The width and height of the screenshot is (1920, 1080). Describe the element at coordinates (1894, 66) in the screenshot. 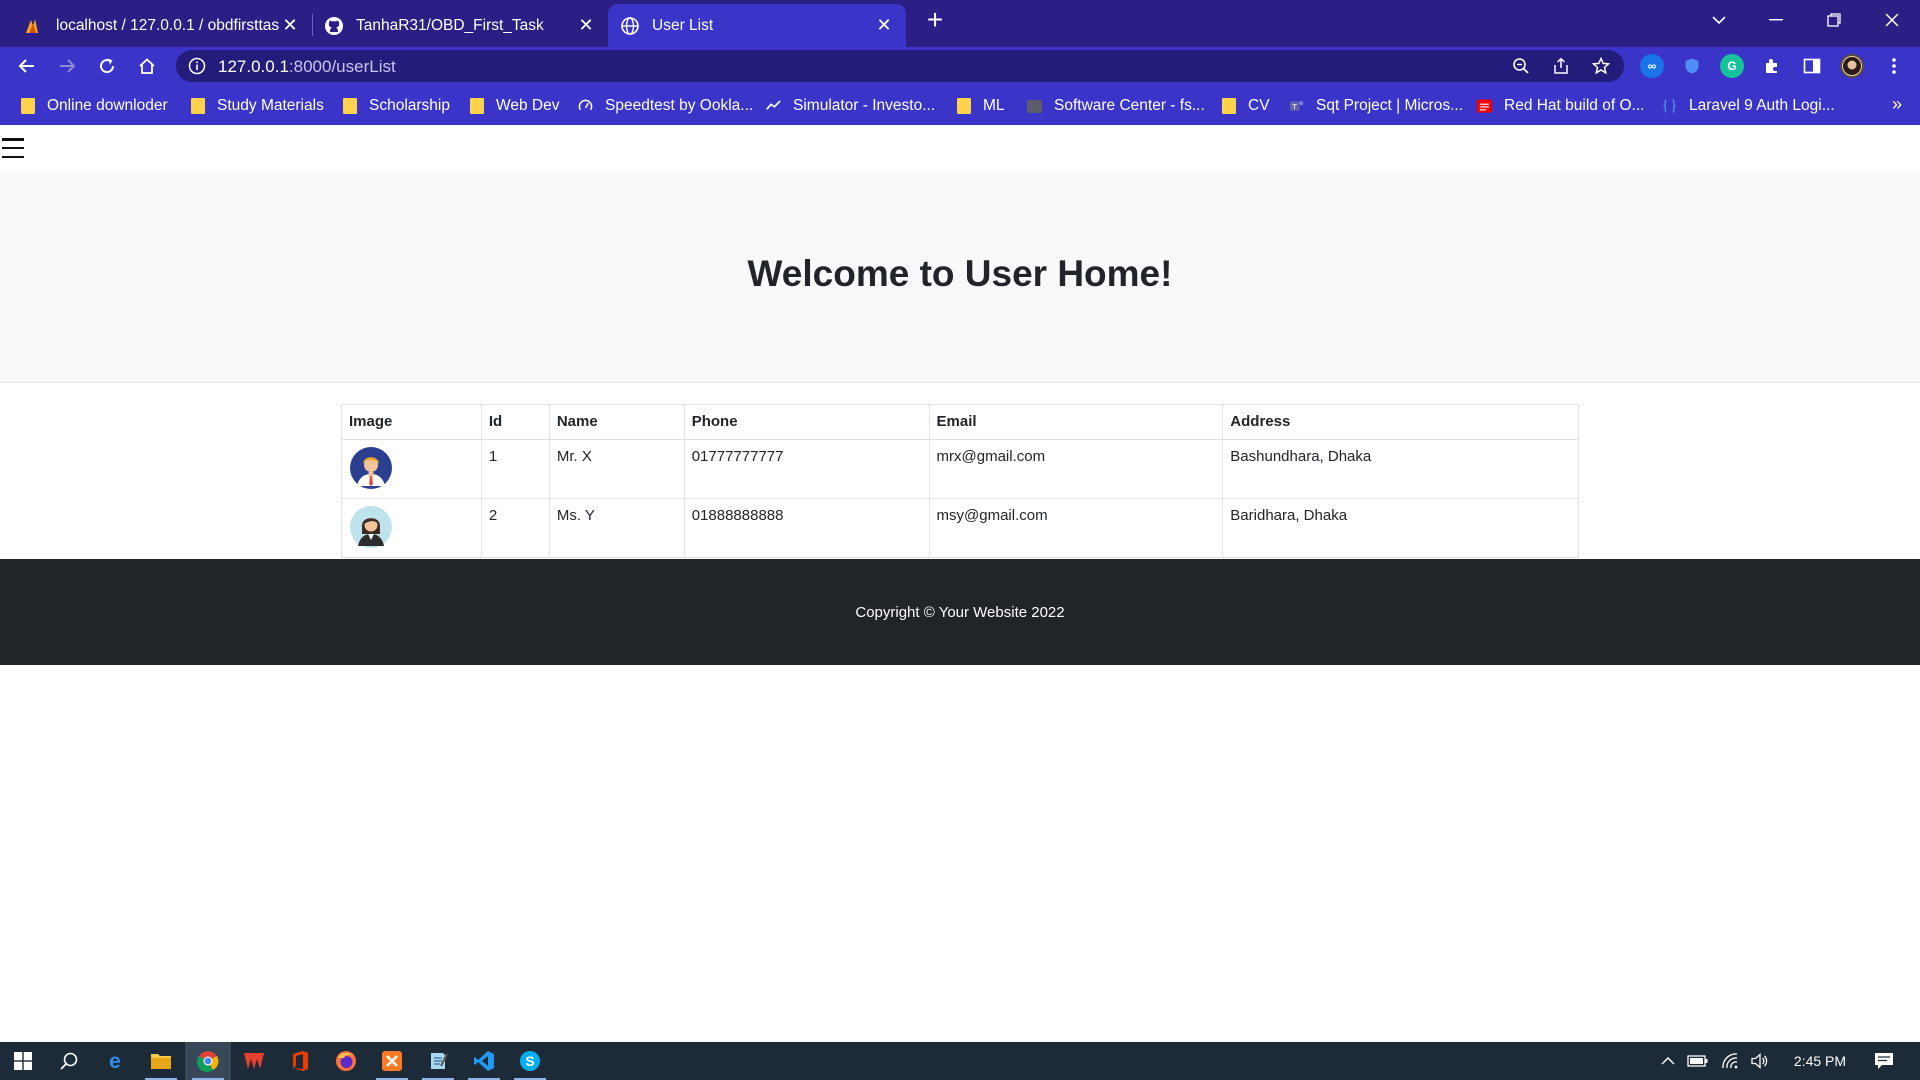

I see `chrome-menu-icon` at that location.